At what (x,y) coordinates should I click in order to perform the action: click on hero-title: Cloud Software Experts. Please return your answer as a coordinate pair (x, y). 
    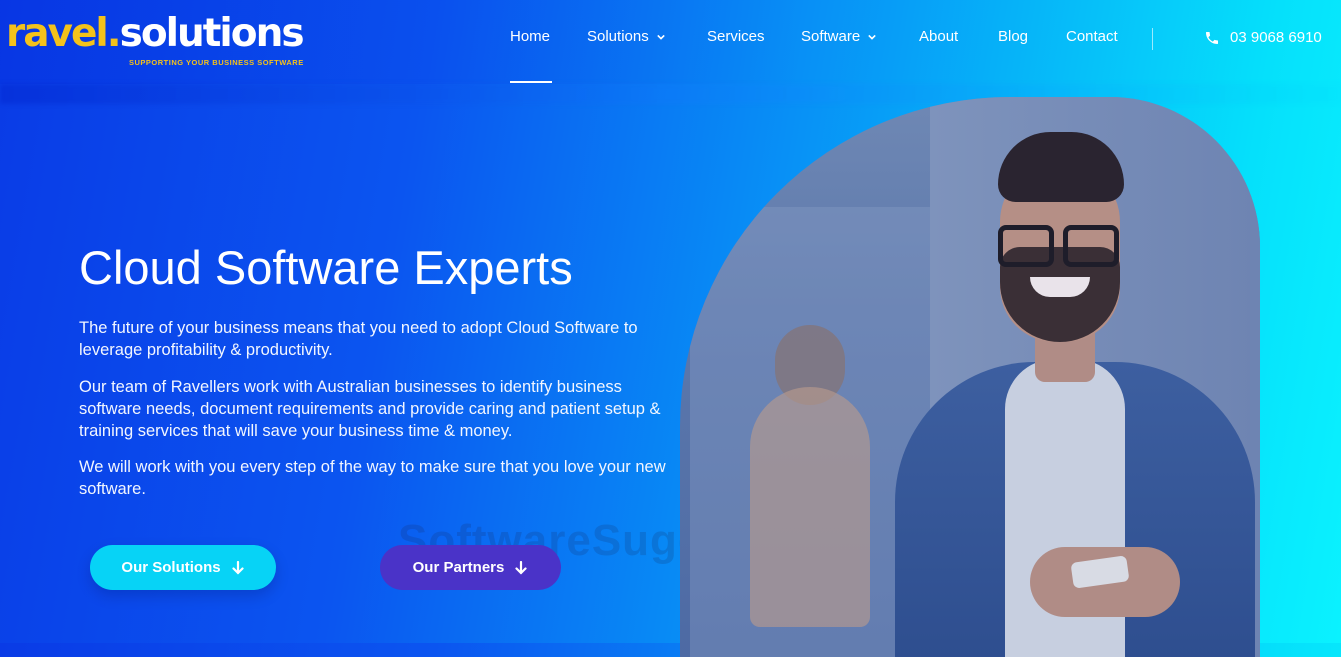
    Looking at the image, I should click on (326, 267).